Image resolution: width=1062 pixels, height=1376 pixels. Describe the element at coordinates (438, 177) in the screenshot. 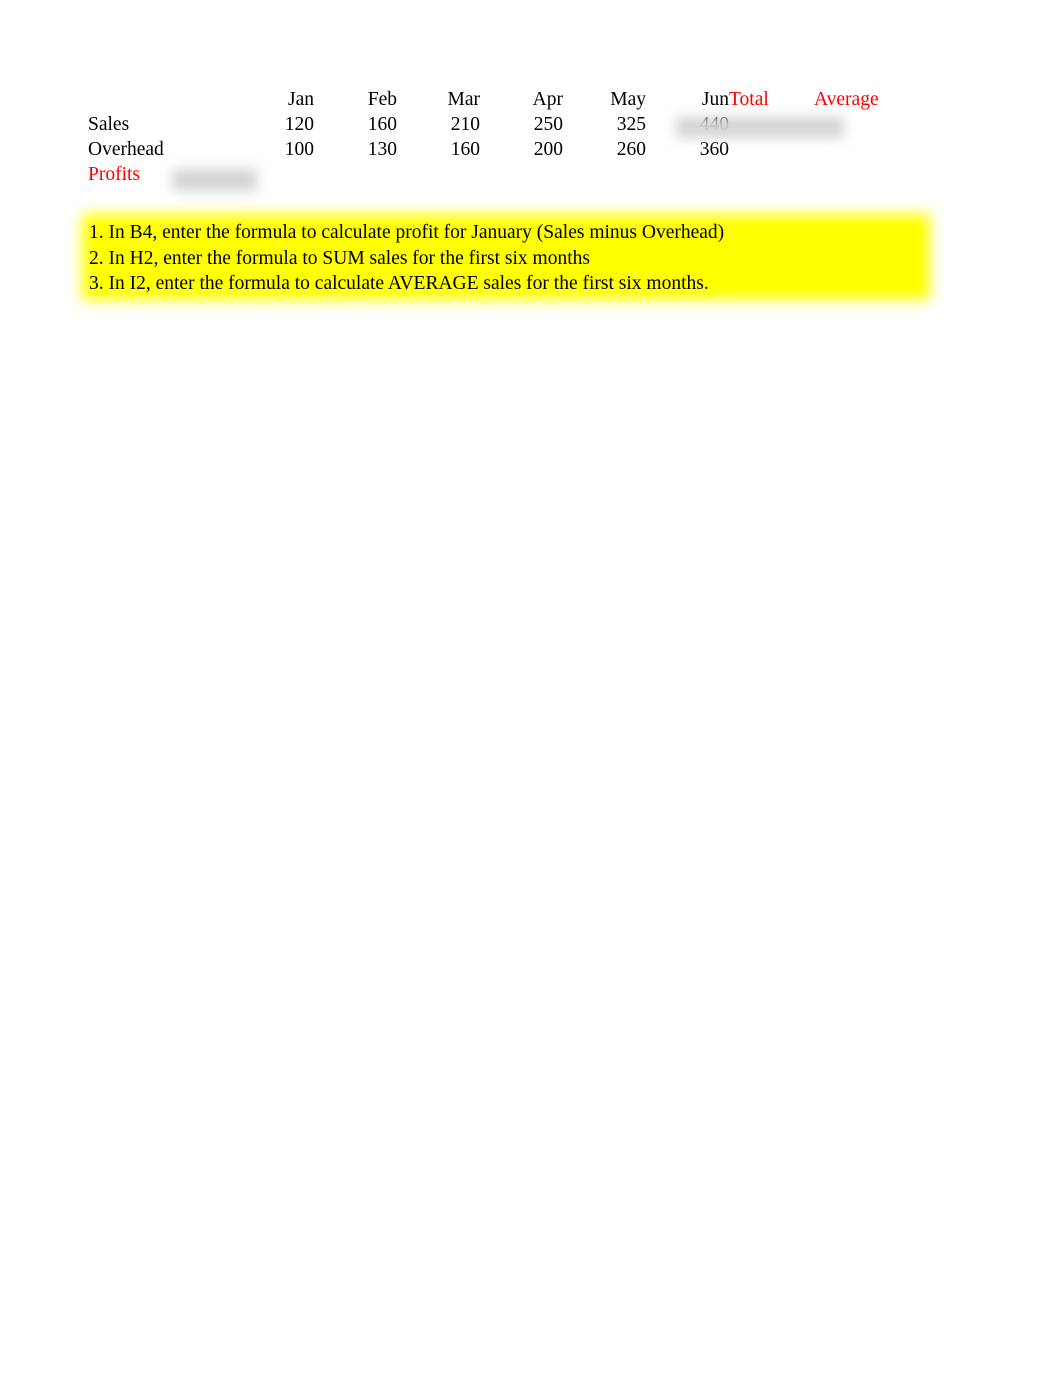

I see `cell-profits-mar` at that location.